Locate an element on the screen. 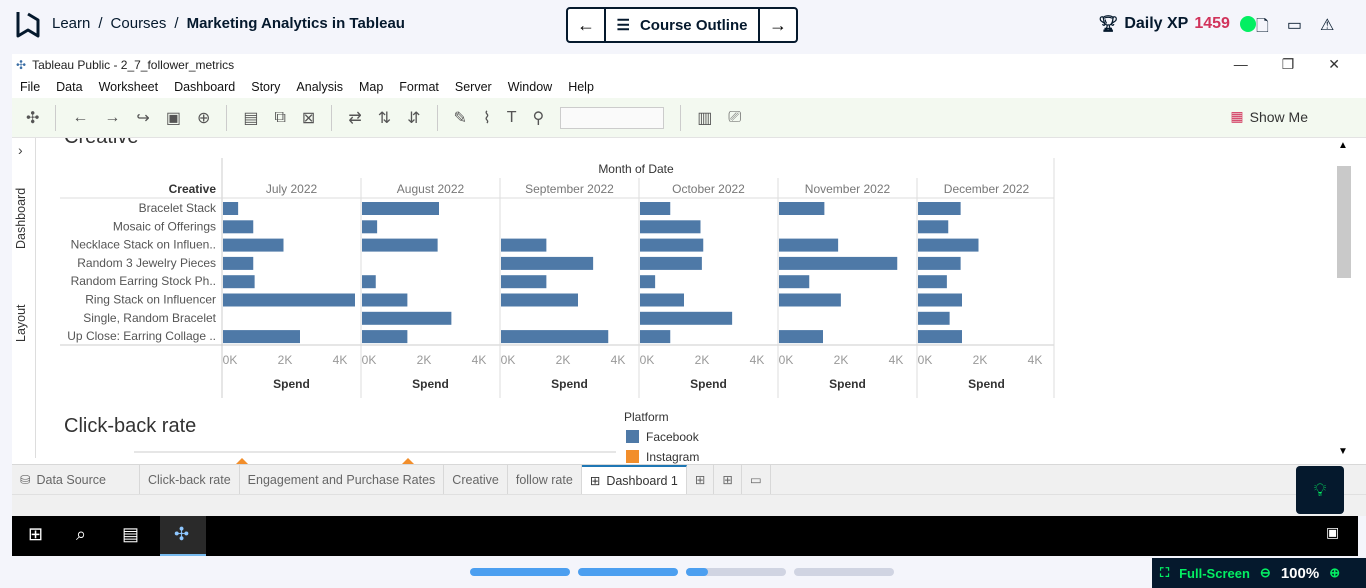 Image resolution: width=1366 pixels, height=588 pixels. fullscreen-label: Full-Screen is located at coordinates (1214, 573).